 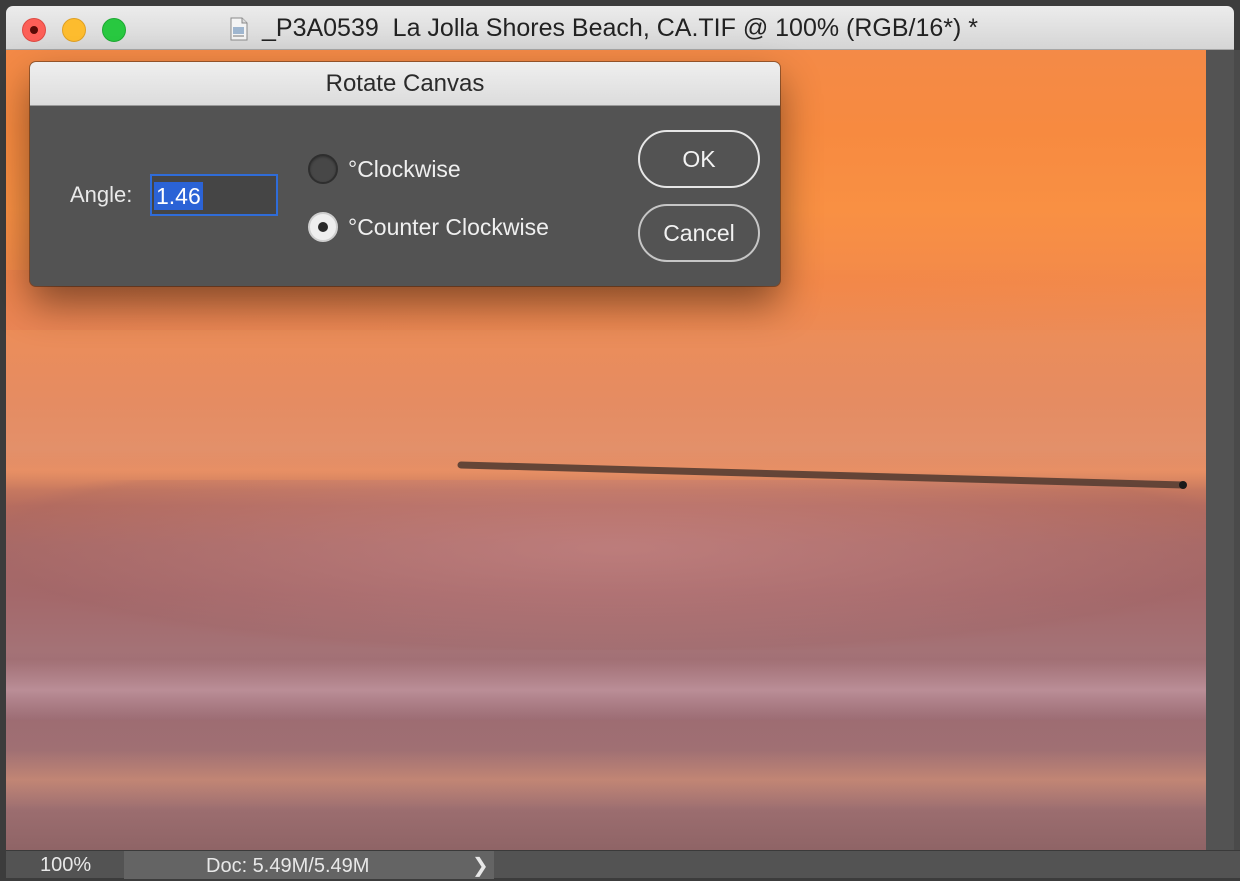 I want to click on document-icon, so click(x=239, y=29).